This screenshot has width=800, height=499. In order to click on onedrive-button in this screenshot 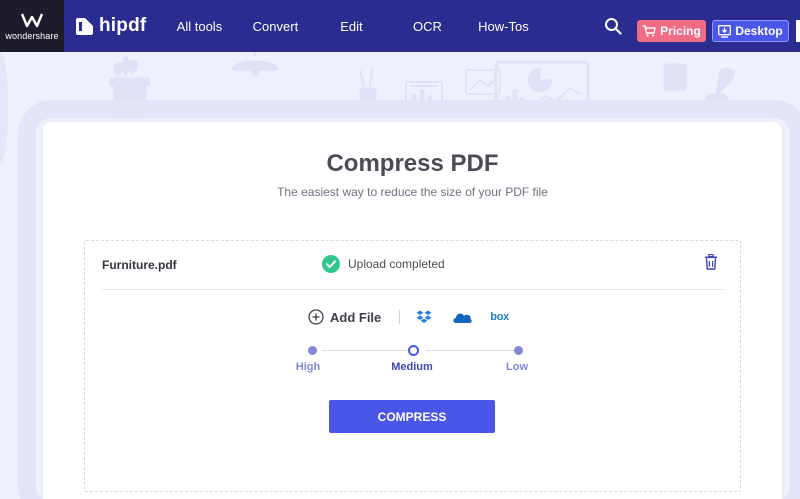, I will do `click(471, 317)`.